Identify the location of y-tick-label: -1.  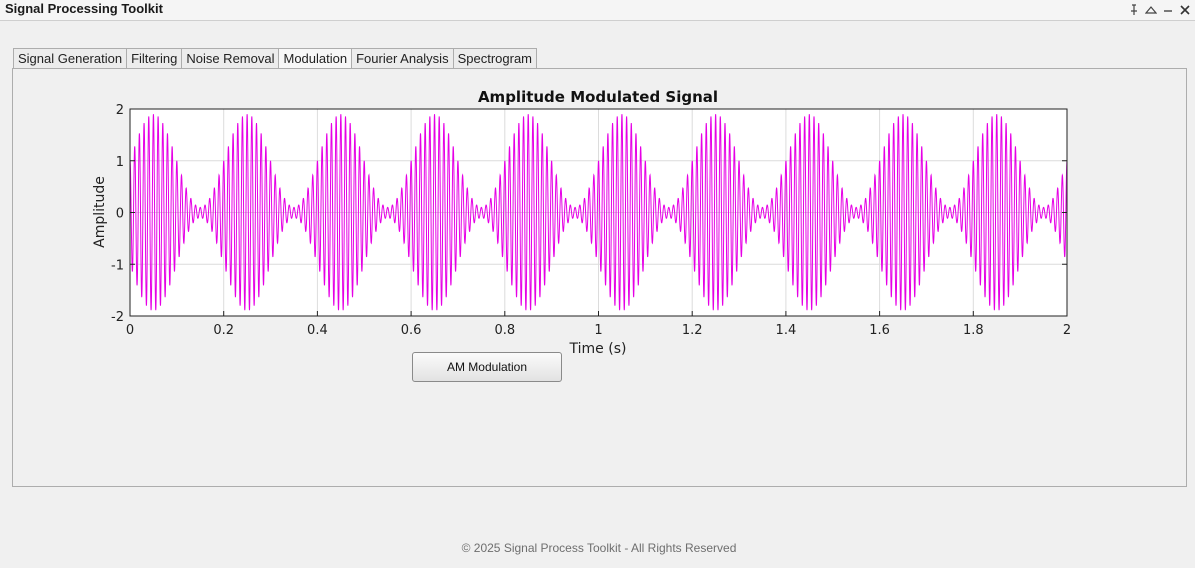
(117, 265).